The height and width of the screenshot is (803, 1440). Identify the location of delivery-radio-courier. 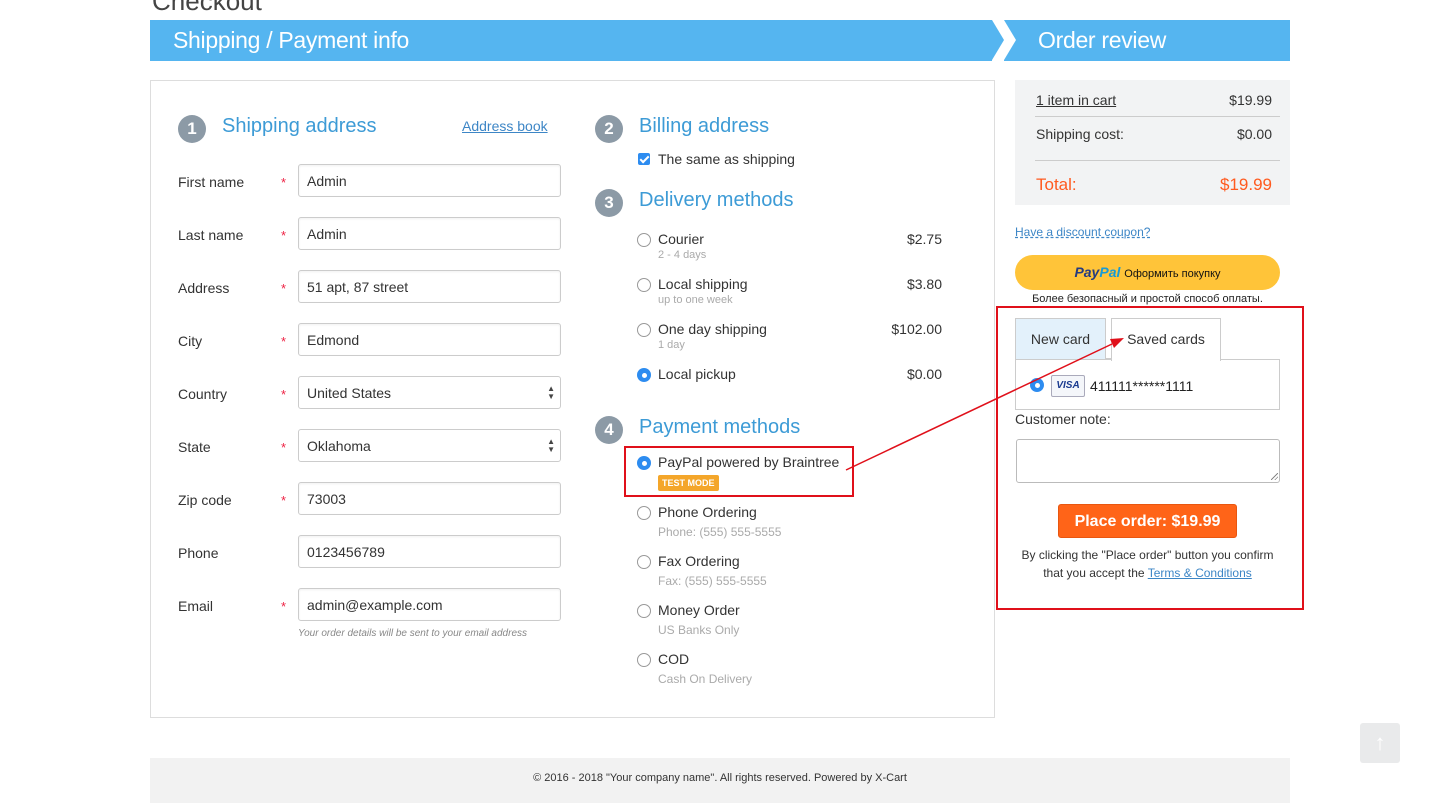
(644, 240).